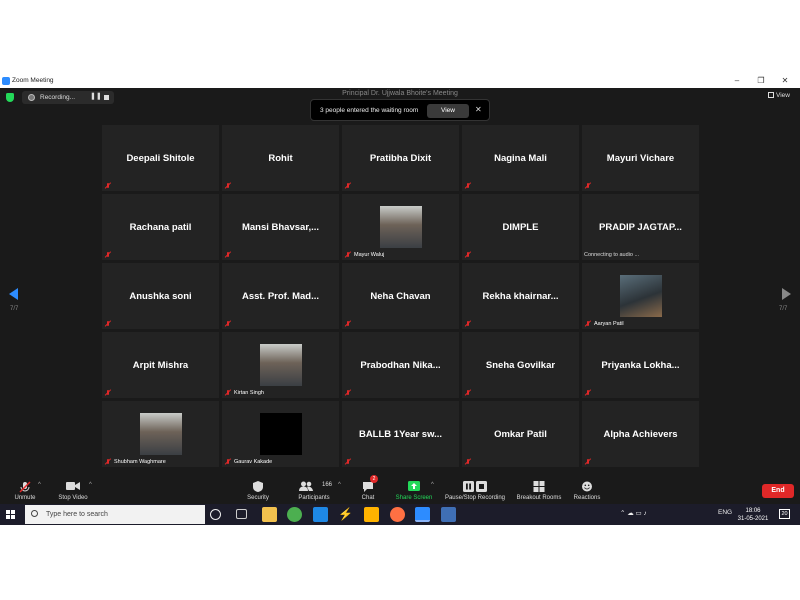 This screenshot has width=800, height=600. Describe the element at coordinates (160, 365) in the screenshot. I see `participant-tile: Arpit Mishra` at that location.